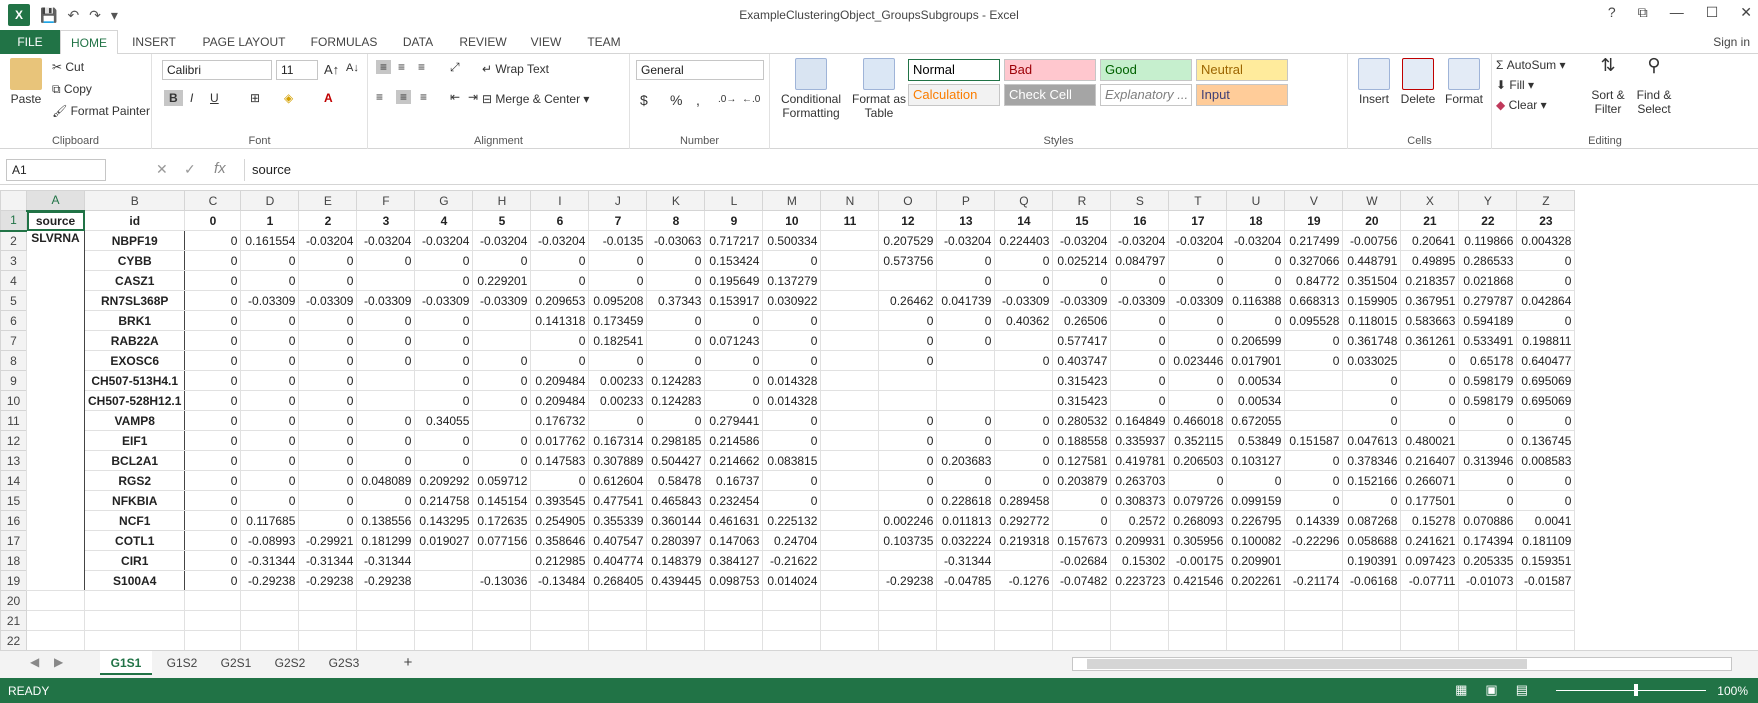 Image resolution: width=1758 pixels, height=703 pixels. What do you see at coordinates (644, 100) in the screenshot?
I see `currency-button: $` at bounding box center [644, 100].